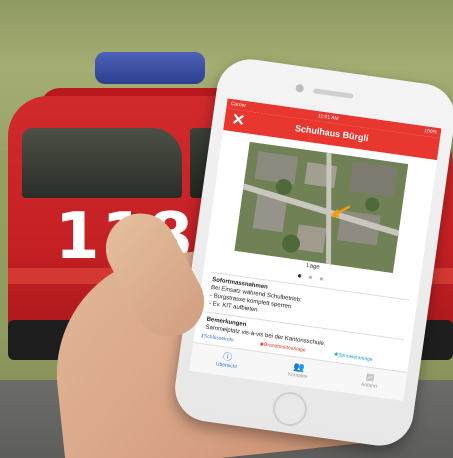 This screenshot has height=458, width=453. What do you see at coordinates (102, 163) in the screenshot?
I see `car-window` at bounding box center [102, 163].